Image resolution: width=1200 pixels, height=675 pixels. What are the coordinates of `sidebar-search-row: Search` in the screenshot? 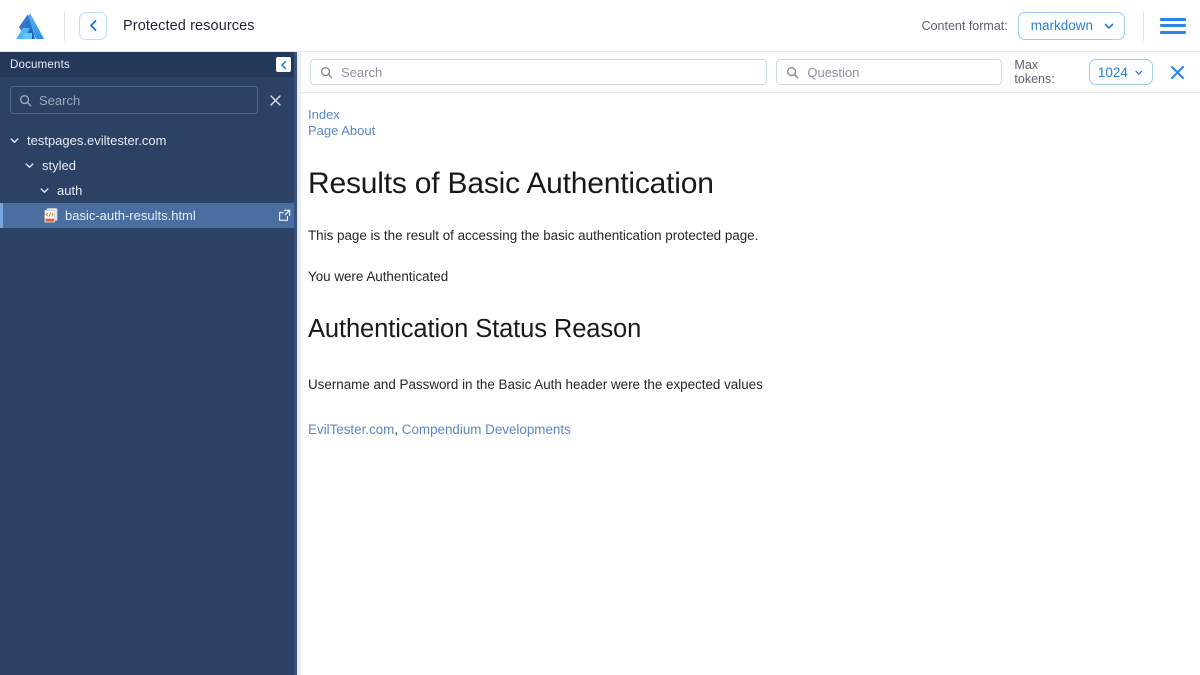 It's located at (148, 99).